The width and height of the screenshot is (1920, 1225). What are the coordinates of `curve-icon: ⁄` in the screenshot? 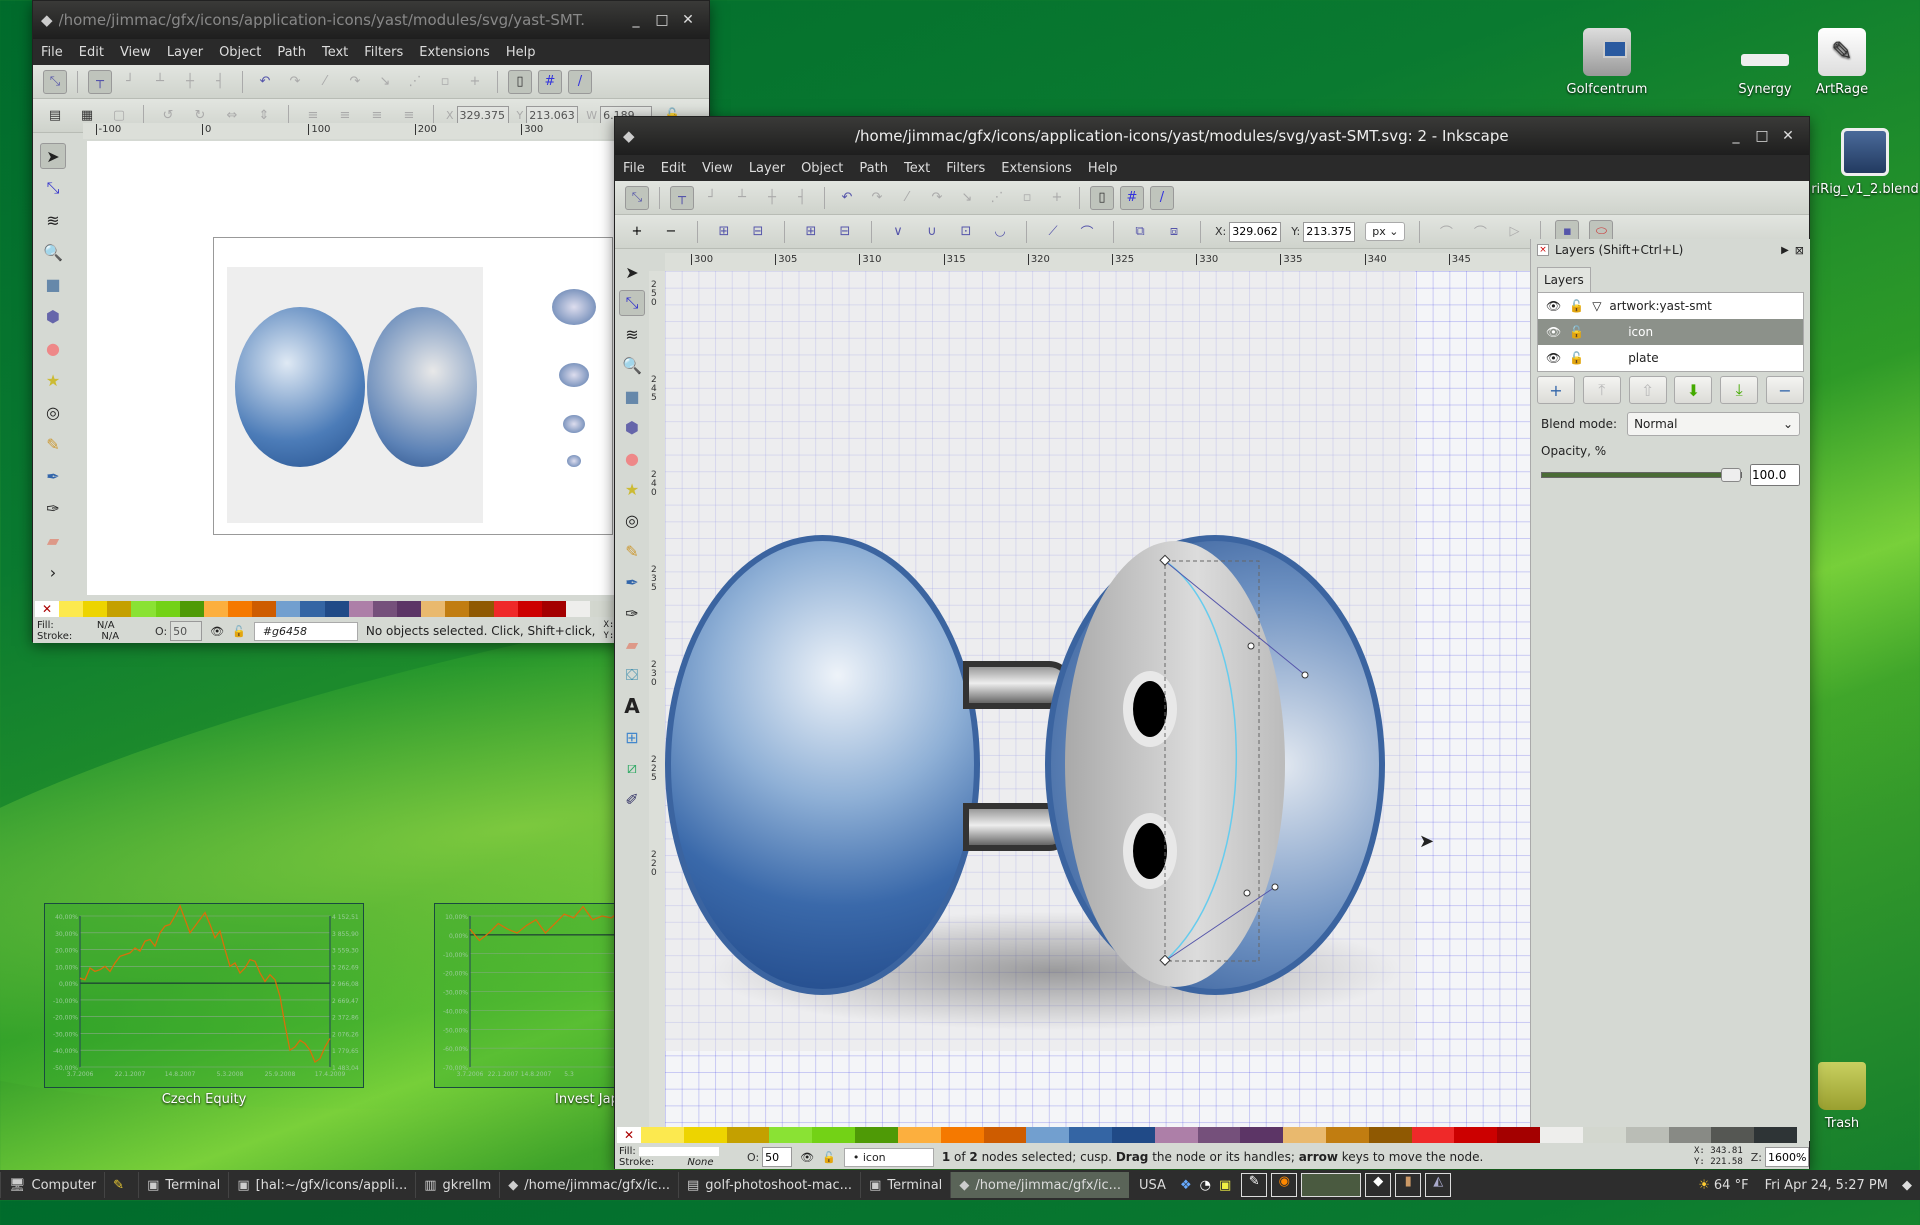 It's located at (325, 82).